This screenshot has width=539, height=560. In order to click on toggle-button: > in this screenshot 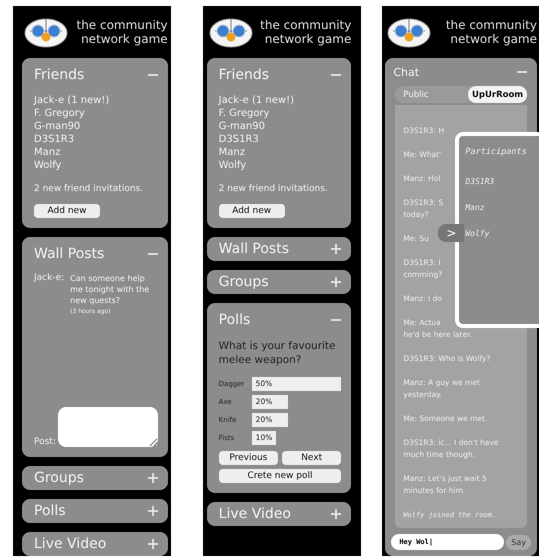, I will do `click(451, 233)`.